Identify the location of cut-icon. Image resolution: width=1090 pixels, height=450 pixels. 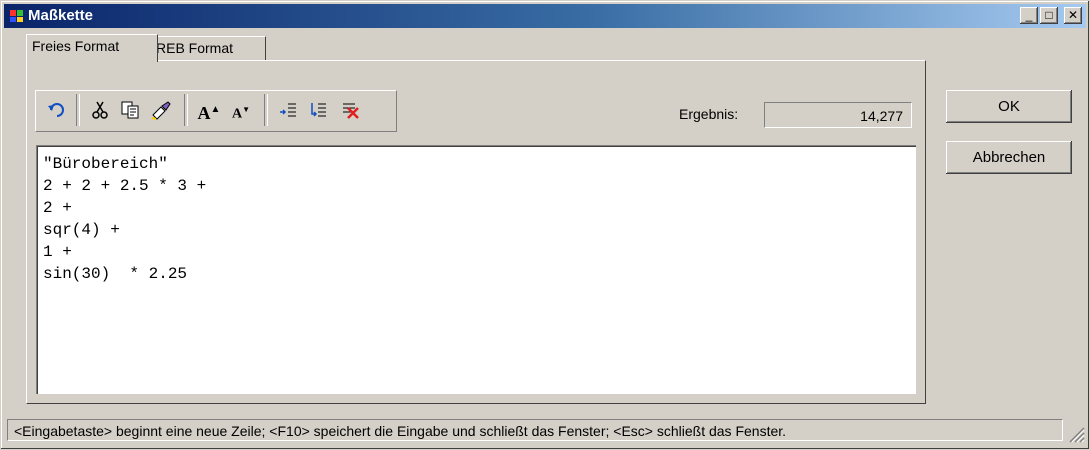
(100, 110).